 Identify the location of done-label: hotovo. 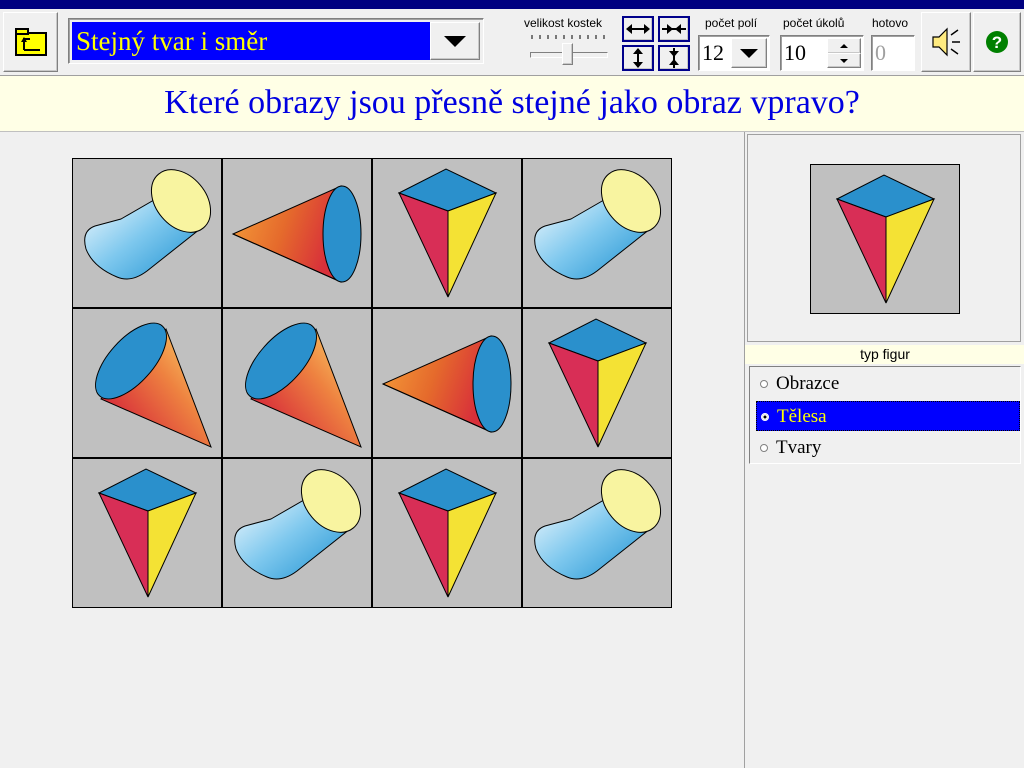
(890, 23).